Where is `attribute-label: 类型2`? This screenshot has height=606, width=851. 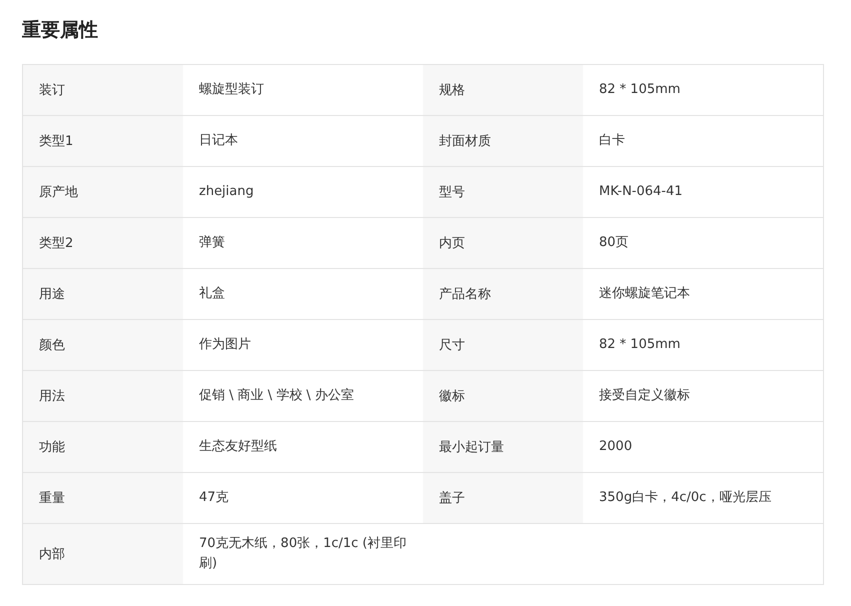
attribute-label: 类型2 is located at coordinates (103, 243).